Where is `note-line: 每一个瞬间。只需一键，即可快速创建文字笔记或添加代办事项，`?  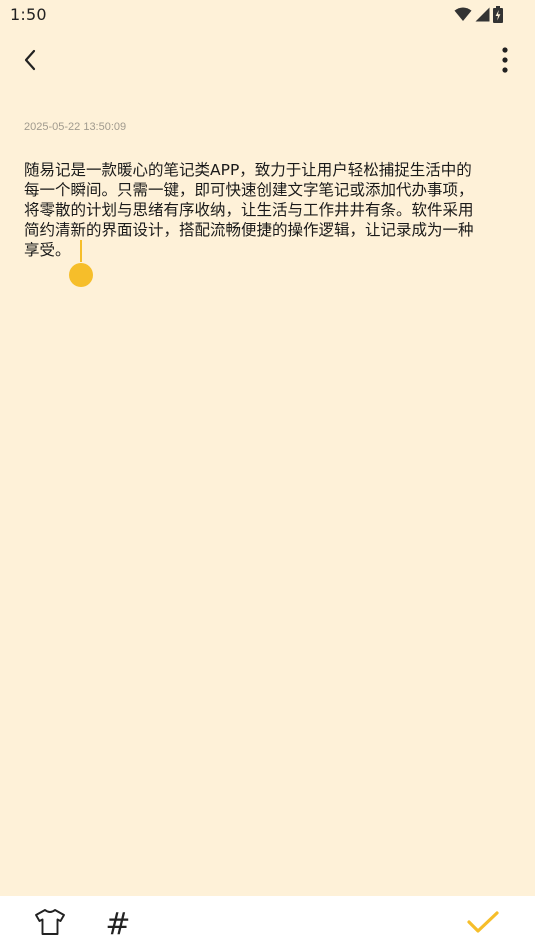 note-line: 每一个瞬间。只需一键，即可快速创建文字笔记或添加代办事项， is located at coordinates (249, 190).